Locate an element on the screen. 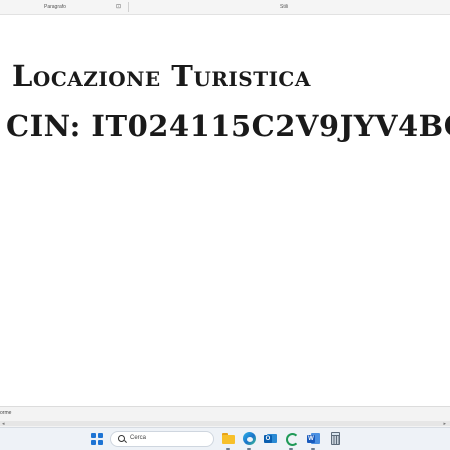 The height and width of the screenshot is (450, 450). ribbon-group-stili-label: Stili is located at coordinates (284, 7).